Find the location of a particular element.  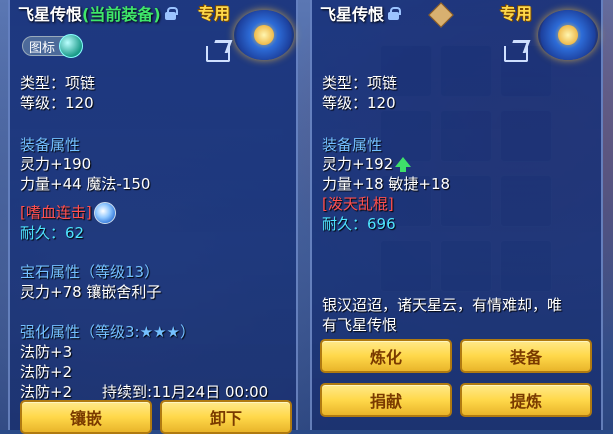

swirl-icon is located at coordinates (104, 213).